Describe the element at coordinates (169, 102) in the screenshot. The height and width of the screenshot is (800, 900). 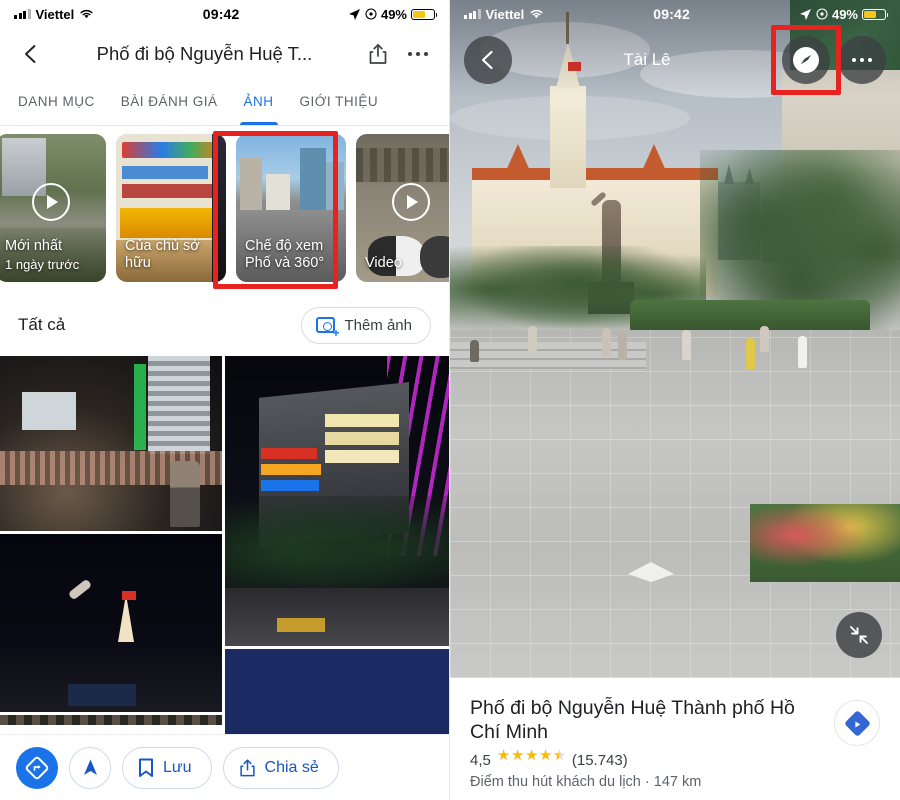
I see `tab-bai-danh-gia: BÀI ĐÁNH GIÁ` at that location.